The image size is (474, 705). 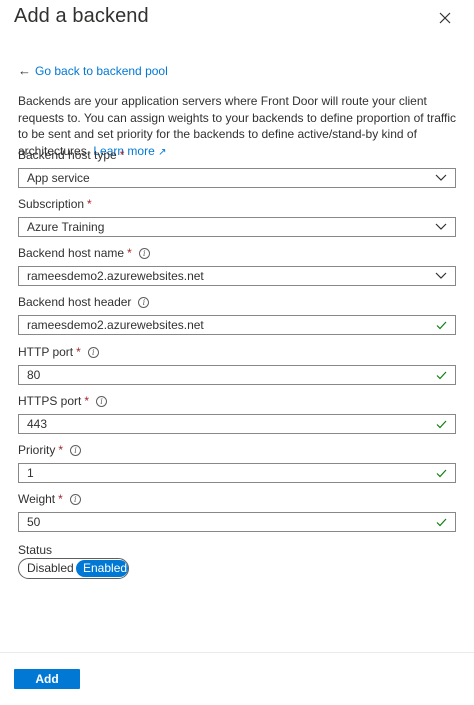 I want to click on status-toggle: Disabled Enabled, so click(x=73, y=568).